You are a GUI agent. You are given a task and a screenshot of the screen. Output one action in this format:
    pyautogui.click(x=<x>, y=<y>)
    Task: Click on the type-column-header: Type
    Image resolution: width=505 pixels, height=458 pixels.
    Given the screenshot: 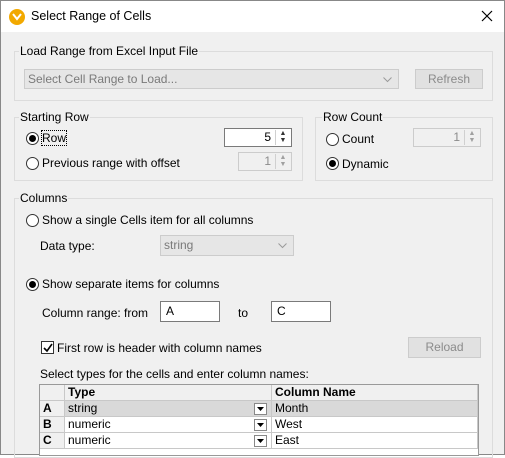 What is the action you would take?
    pyautogui.click(x=168, y=393)
    